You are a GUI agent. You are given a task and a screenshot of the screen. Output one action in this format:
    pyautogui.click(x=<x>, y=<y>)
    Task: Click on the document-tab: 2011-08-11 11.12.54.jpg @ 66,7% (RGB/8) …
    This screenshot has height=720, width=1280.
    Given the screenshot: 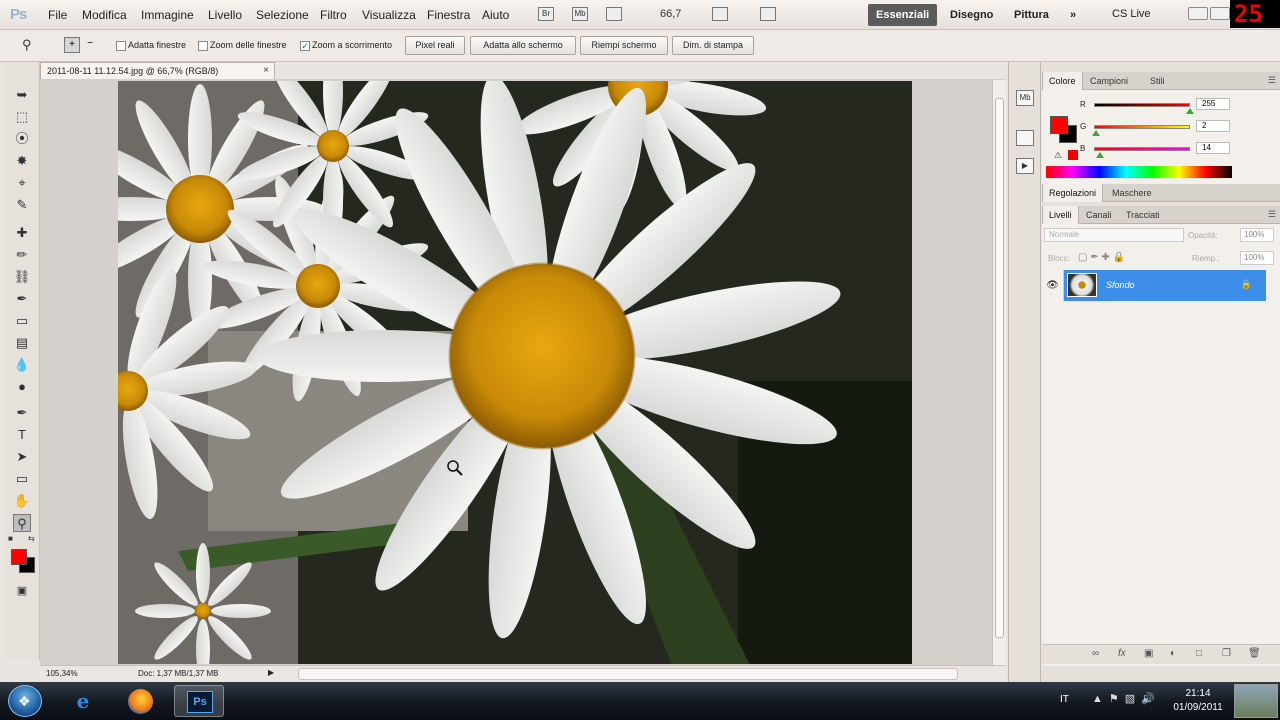 What is the action you would take?
    pyautogui.click(x=157, y=70)
    